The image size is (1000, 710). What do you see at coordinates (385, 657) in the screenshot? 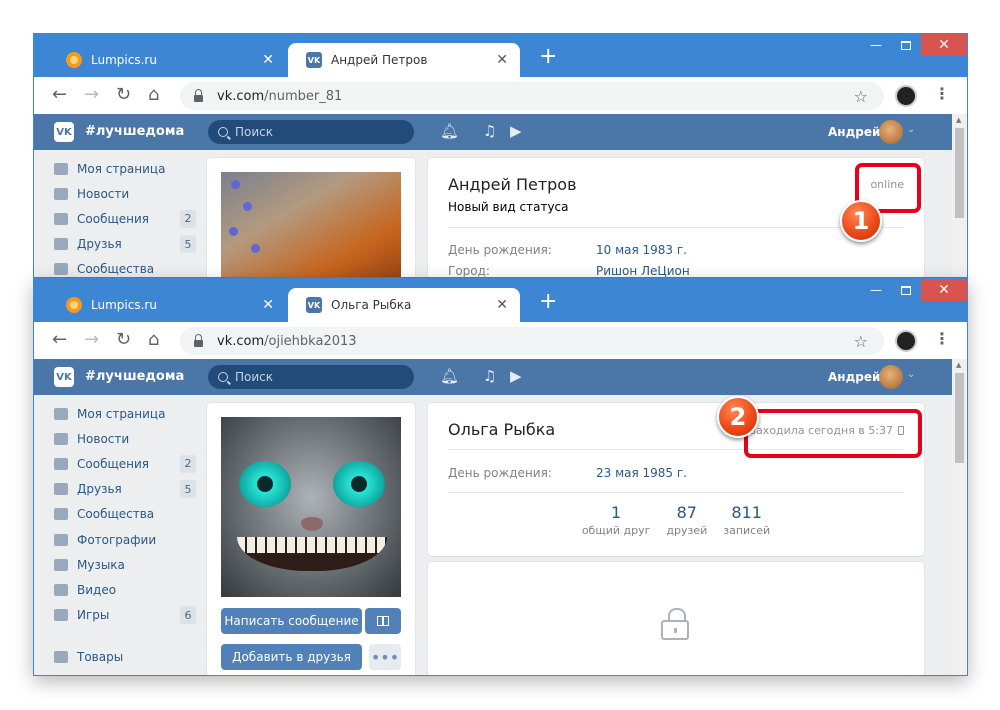
I see `more-actions-button: •••` at bounding box center [385, 657].